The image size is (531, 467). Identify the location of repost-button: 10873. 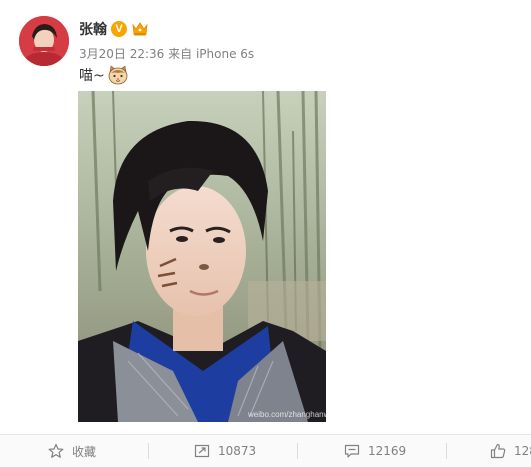
(225, 451).